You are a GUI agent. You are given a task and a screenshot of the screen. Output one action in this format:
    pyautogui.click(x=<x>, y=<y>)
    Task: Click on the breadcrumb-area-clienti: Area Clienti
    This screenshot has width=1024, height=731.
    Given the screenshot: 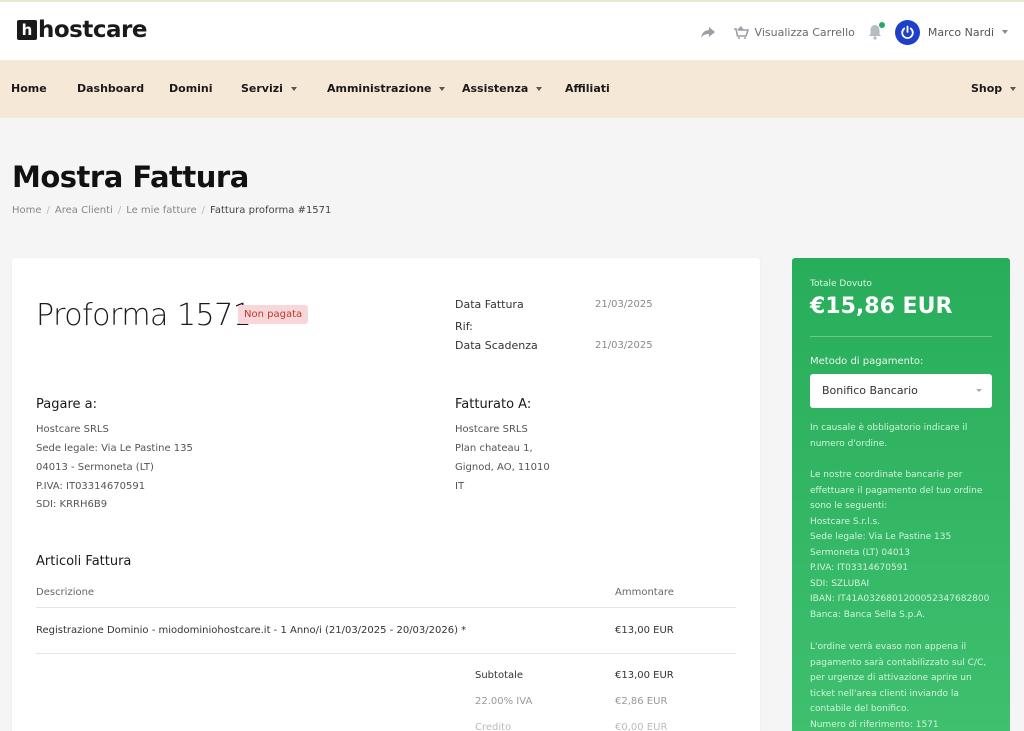 What is the action you would take?
    pyautogui.click(x=84, y=210)
    